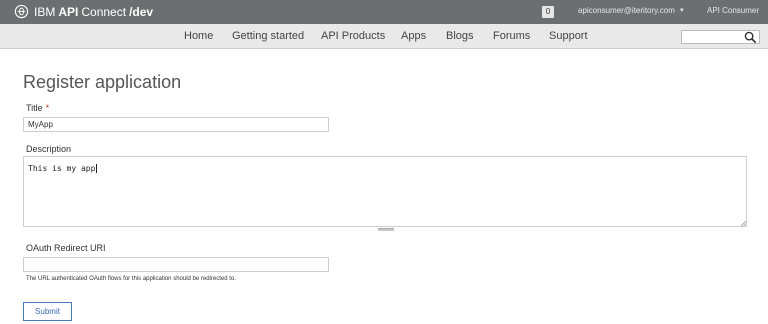  What do you see at coordinates (102, 82) in the screenshot?
I see `page-title: Register application` at bounding box center [102, 82].